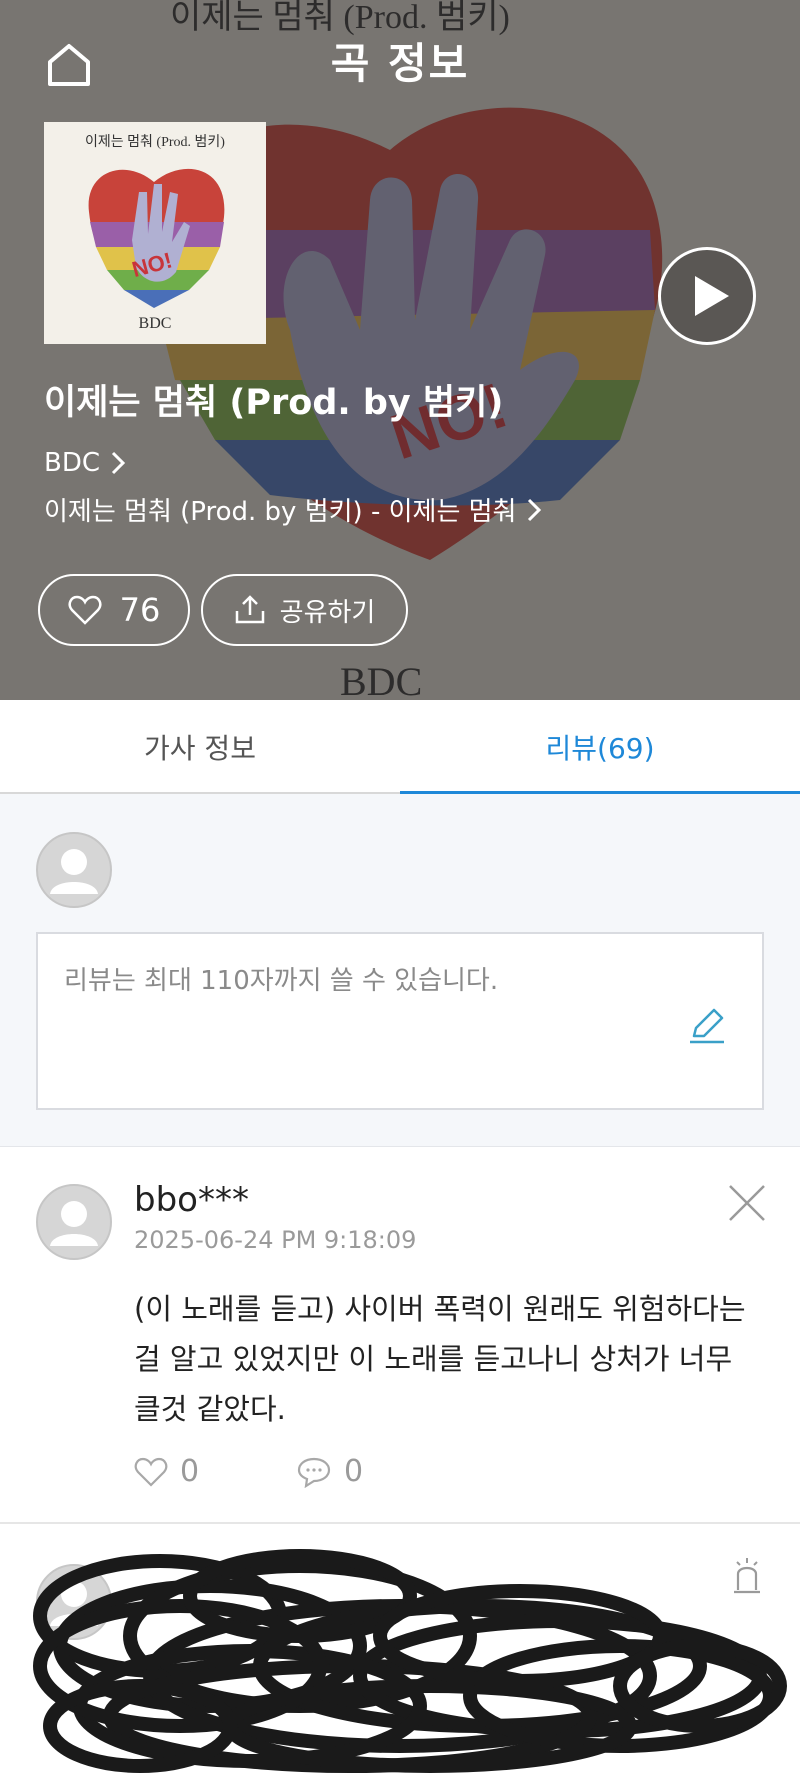  What do you see at coordinates (280, 512) in the screenshot?
I see `album-name: 이제는 멈춰 (Prod. by 범키) - 이제는 멈춰` at bounding box center [280, 512].